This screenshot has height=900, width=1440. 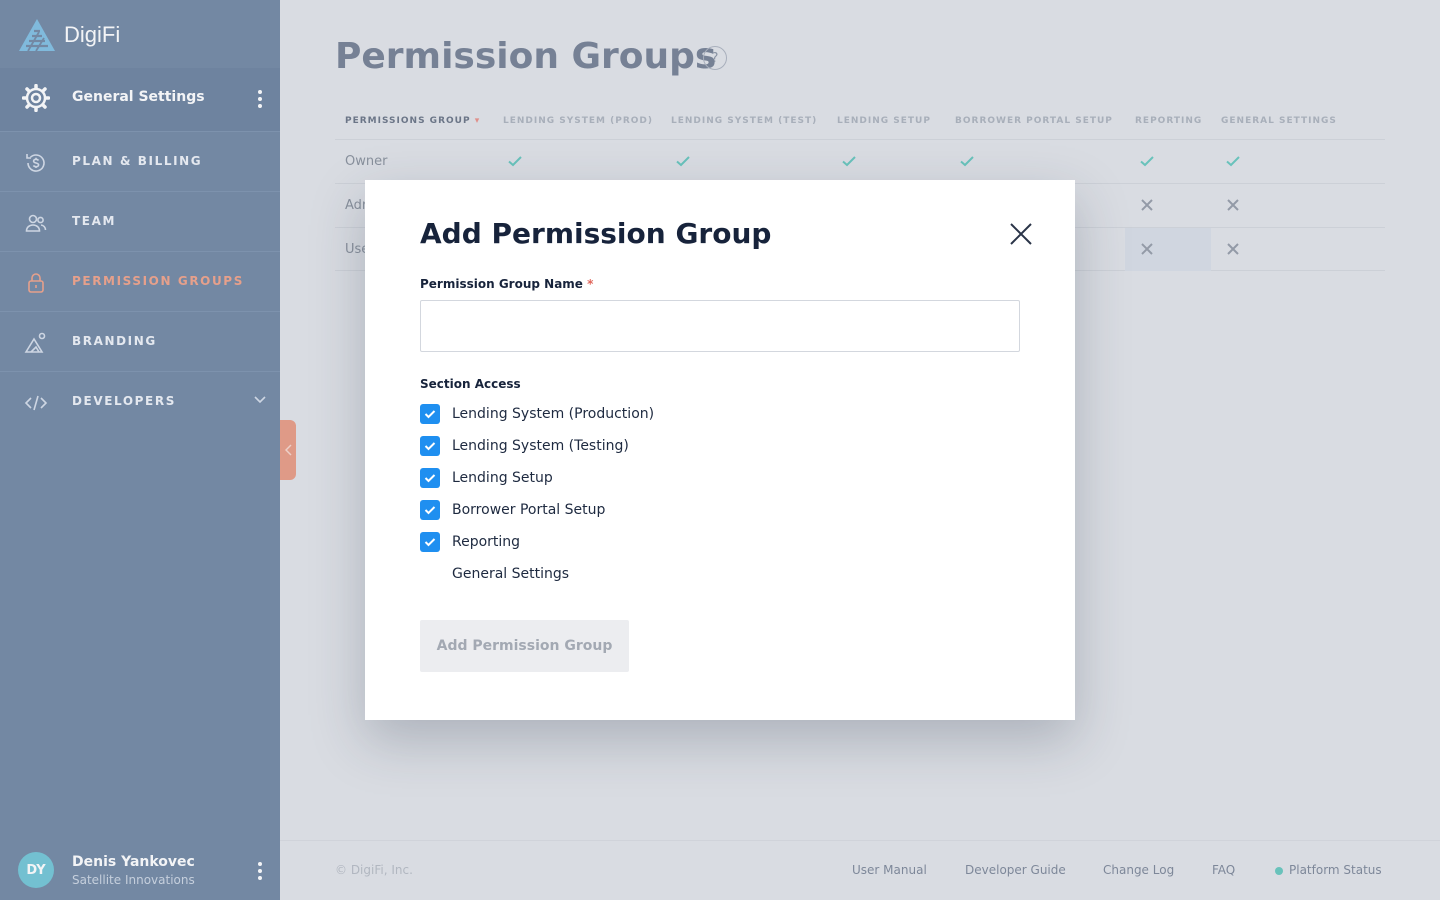 What do you see at coordinates (486, 542) in the screenshot?
I see `option-label: Reporting` at bounding box center [486, 542].